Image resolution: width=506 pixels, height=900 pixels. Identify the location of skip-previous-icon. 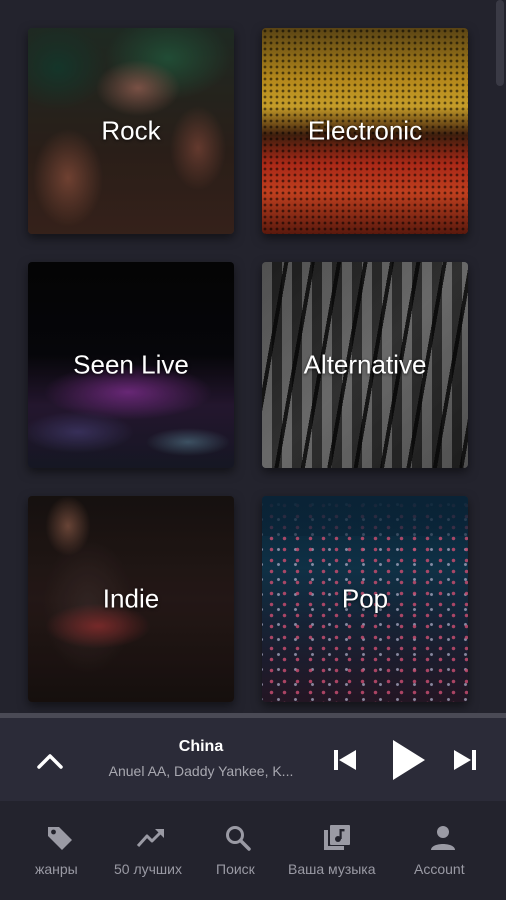
(345, 760).